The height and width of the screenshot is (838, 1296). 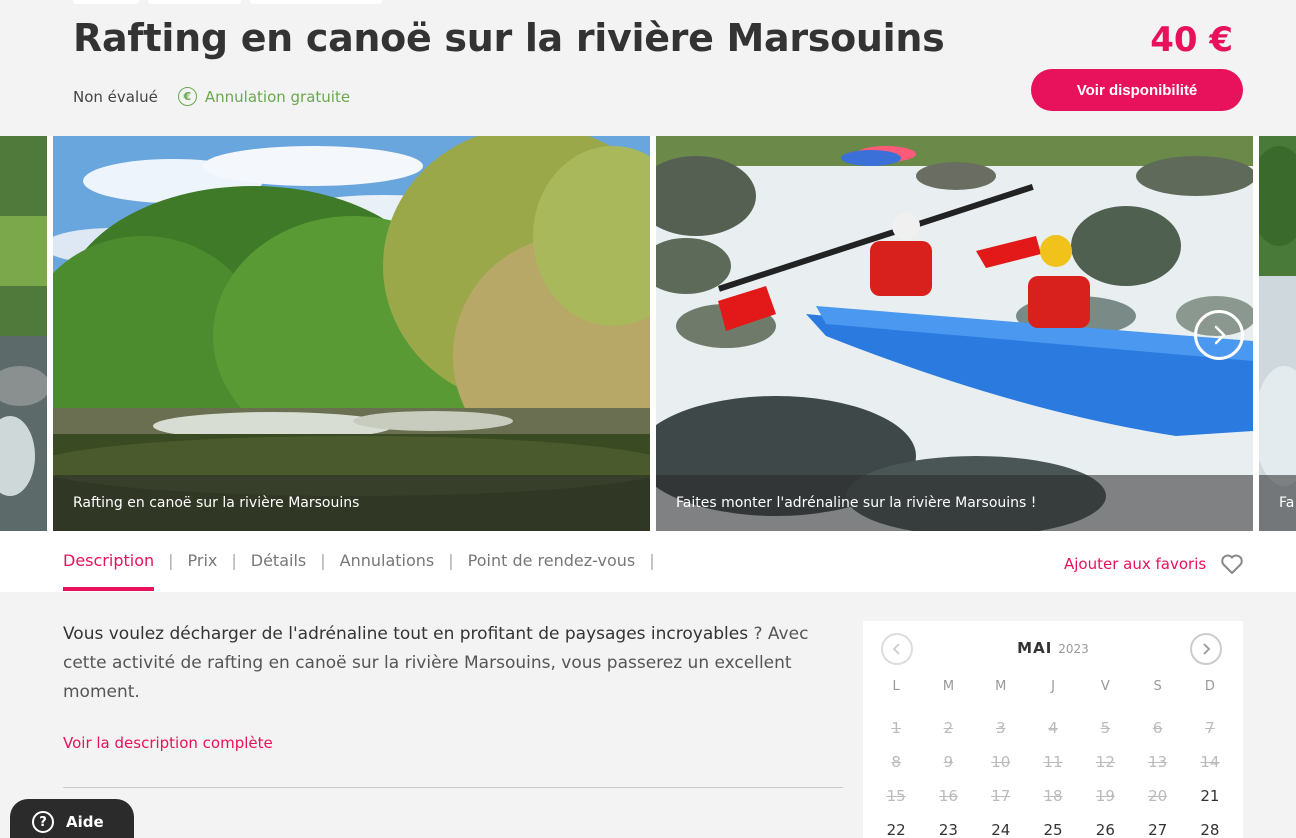 I want to click on tab-price: Prix, so click(x=203, y=560).